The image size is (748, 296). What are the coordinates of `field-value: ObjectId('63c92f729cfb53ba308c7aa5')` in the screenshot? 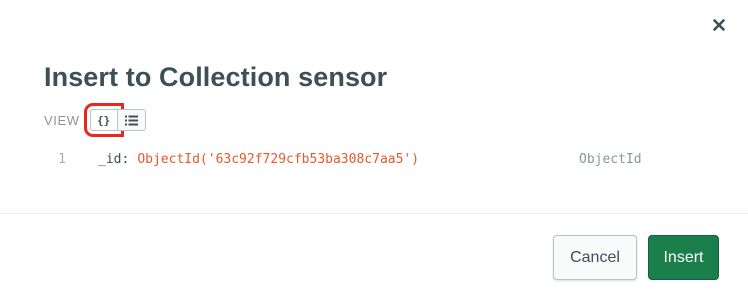 It's located at (278, 159).